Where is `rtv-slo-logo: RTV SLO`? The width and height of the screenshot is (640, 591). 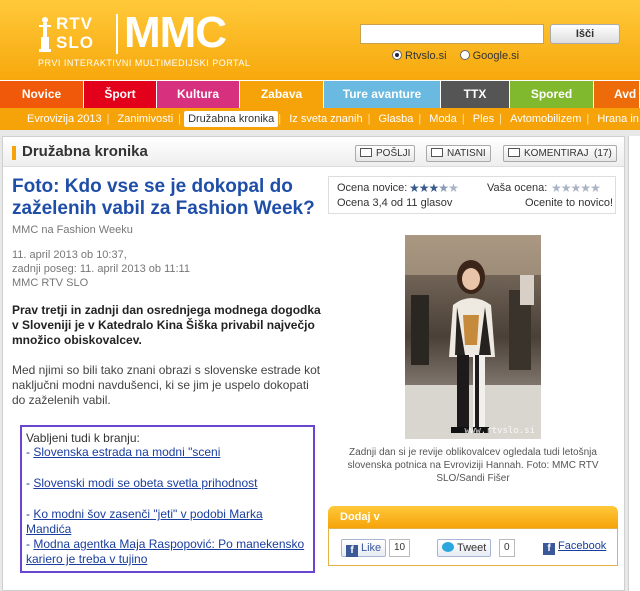
rtv-slo-logo: RTV SLO is located at coordinates (75, 34).